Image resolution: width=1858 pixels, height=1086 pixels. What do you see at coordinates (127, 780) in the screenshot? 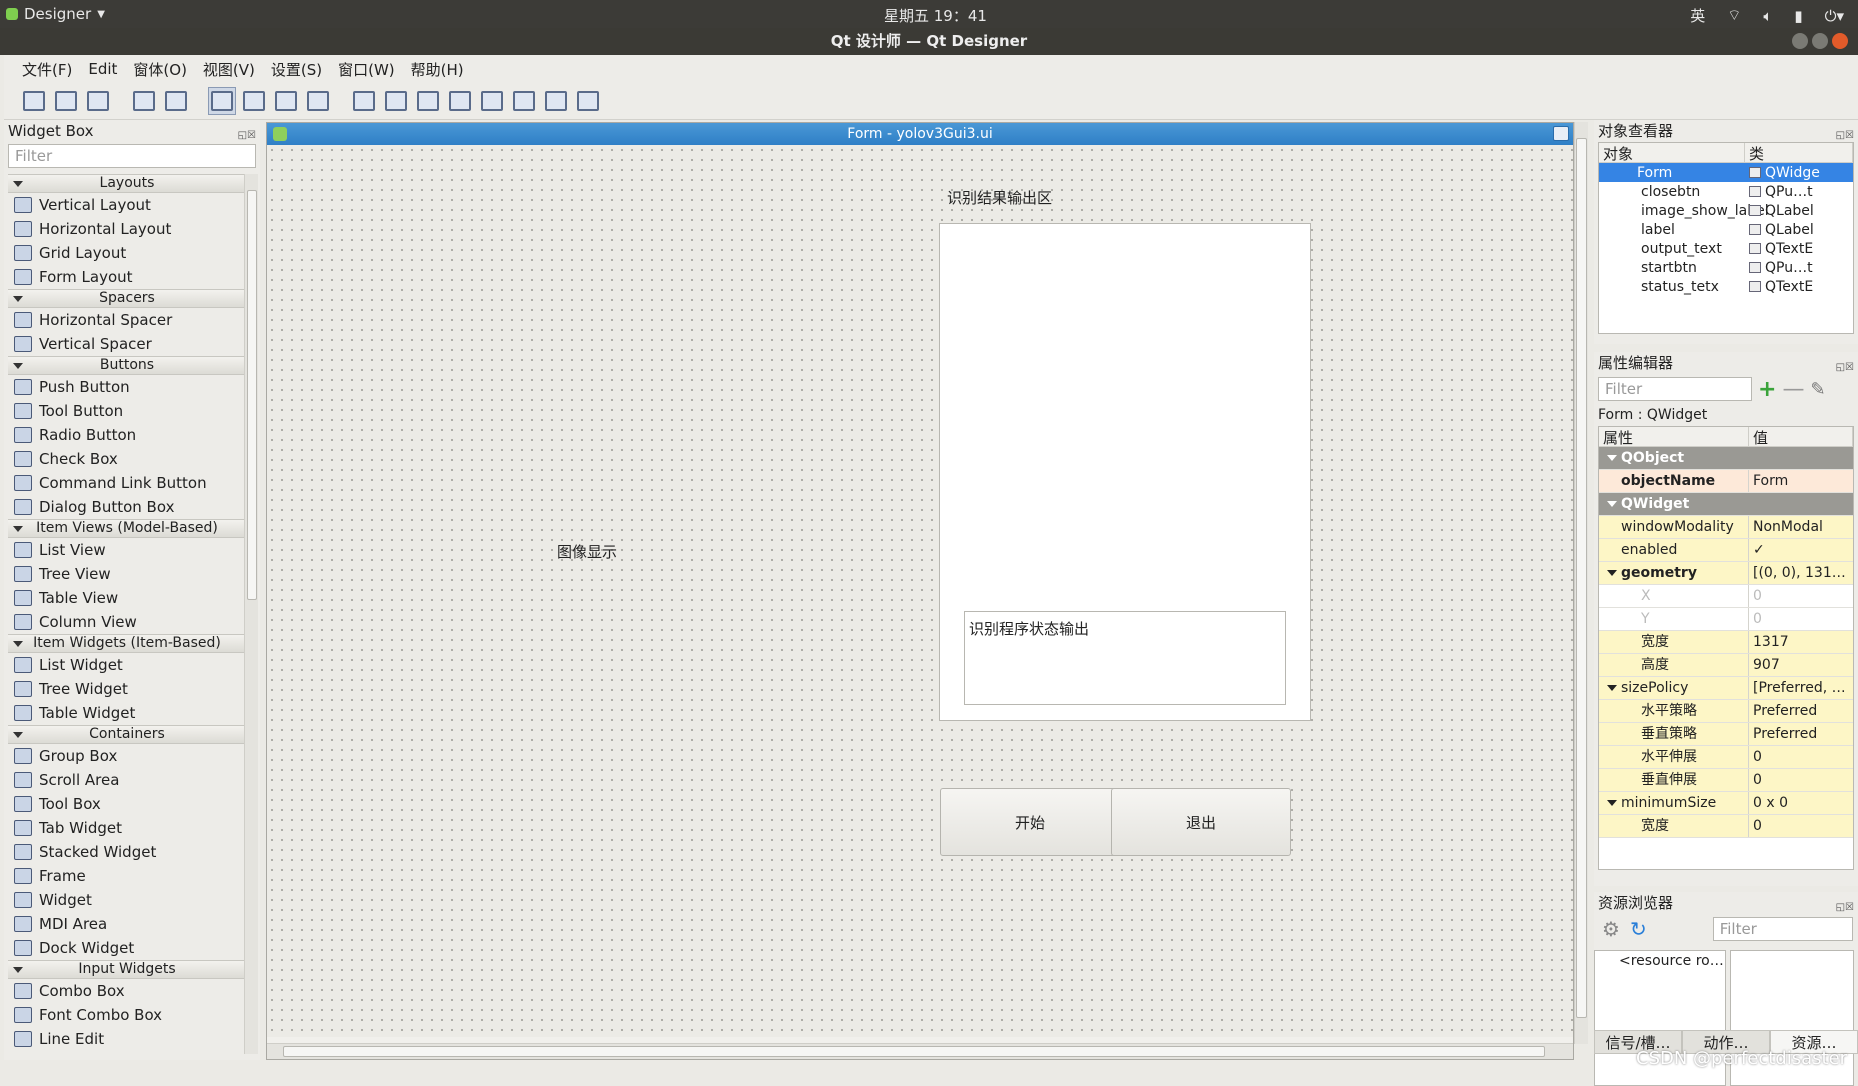
I see `widget-item: Scroll Area` at bounding box center [127, 780].